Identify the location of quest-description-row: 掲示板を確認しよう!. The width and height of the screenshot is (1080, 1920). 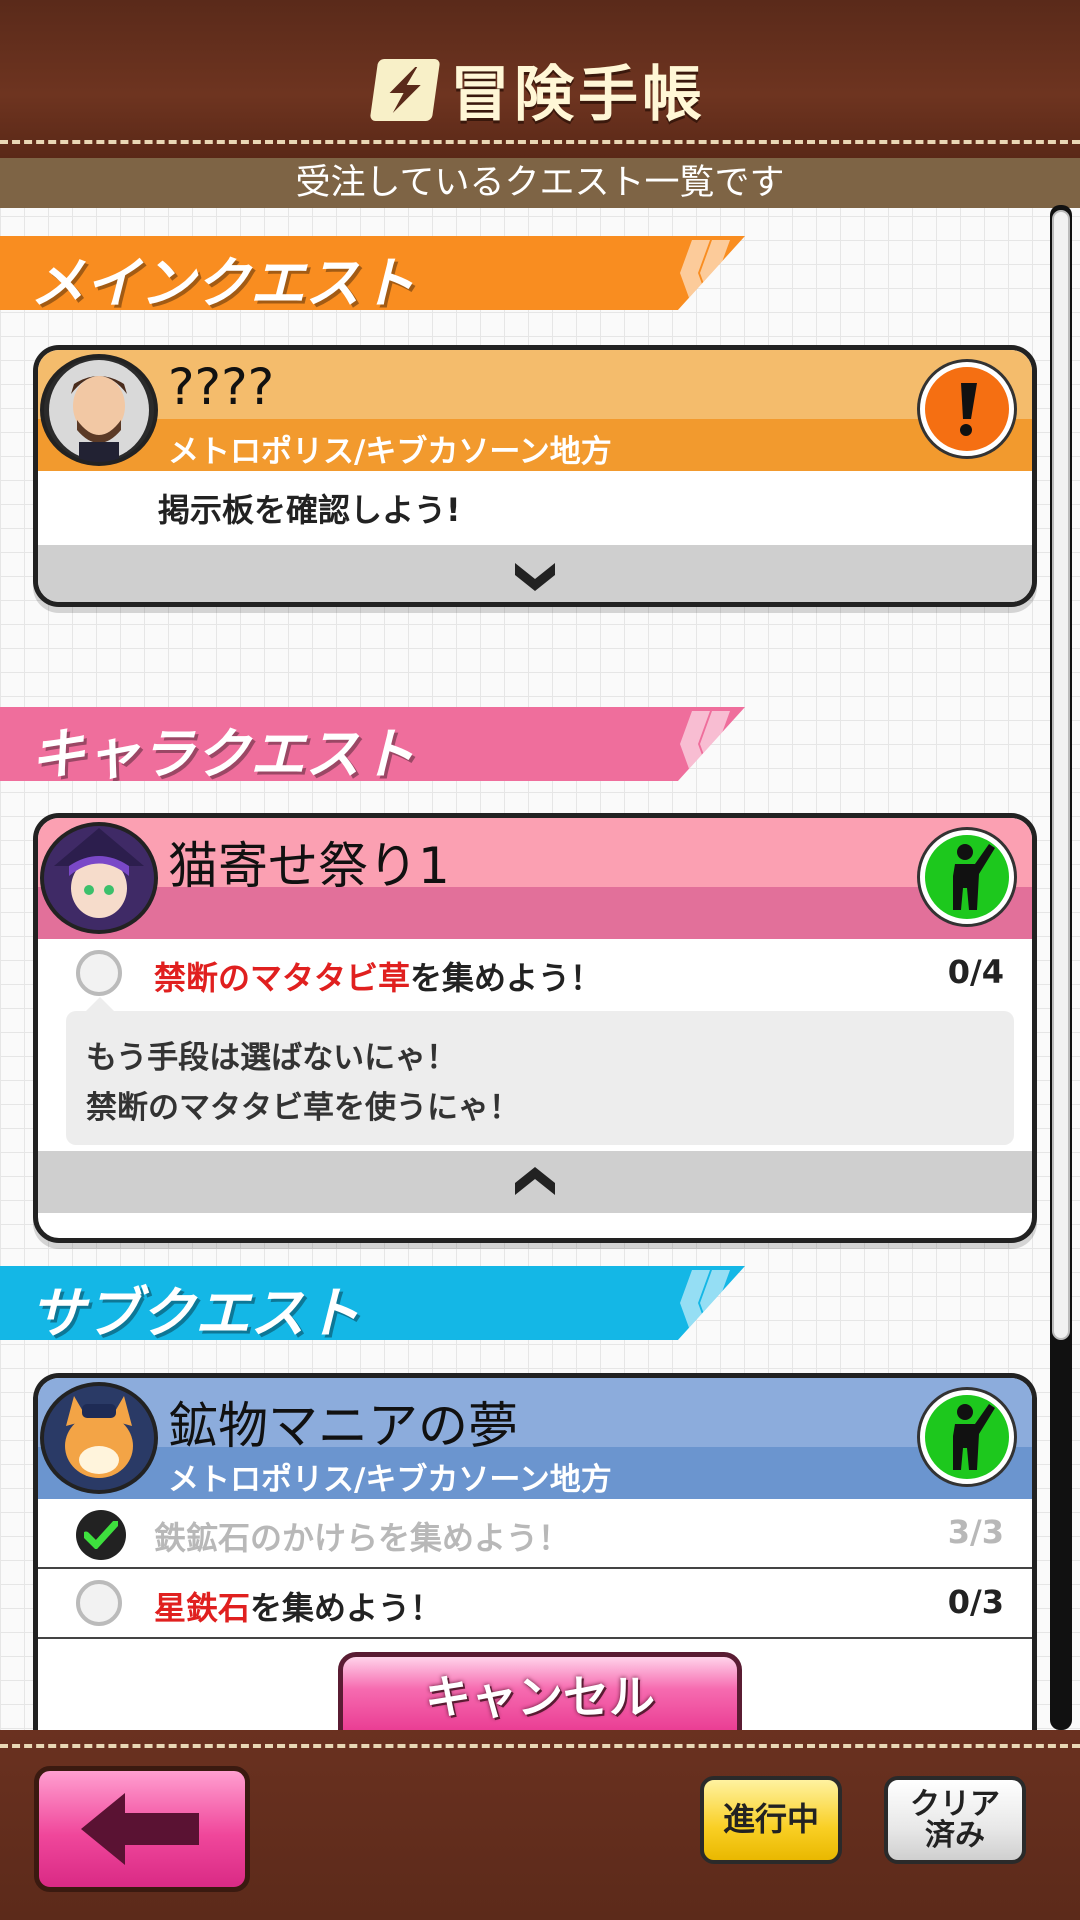
(535, 508).